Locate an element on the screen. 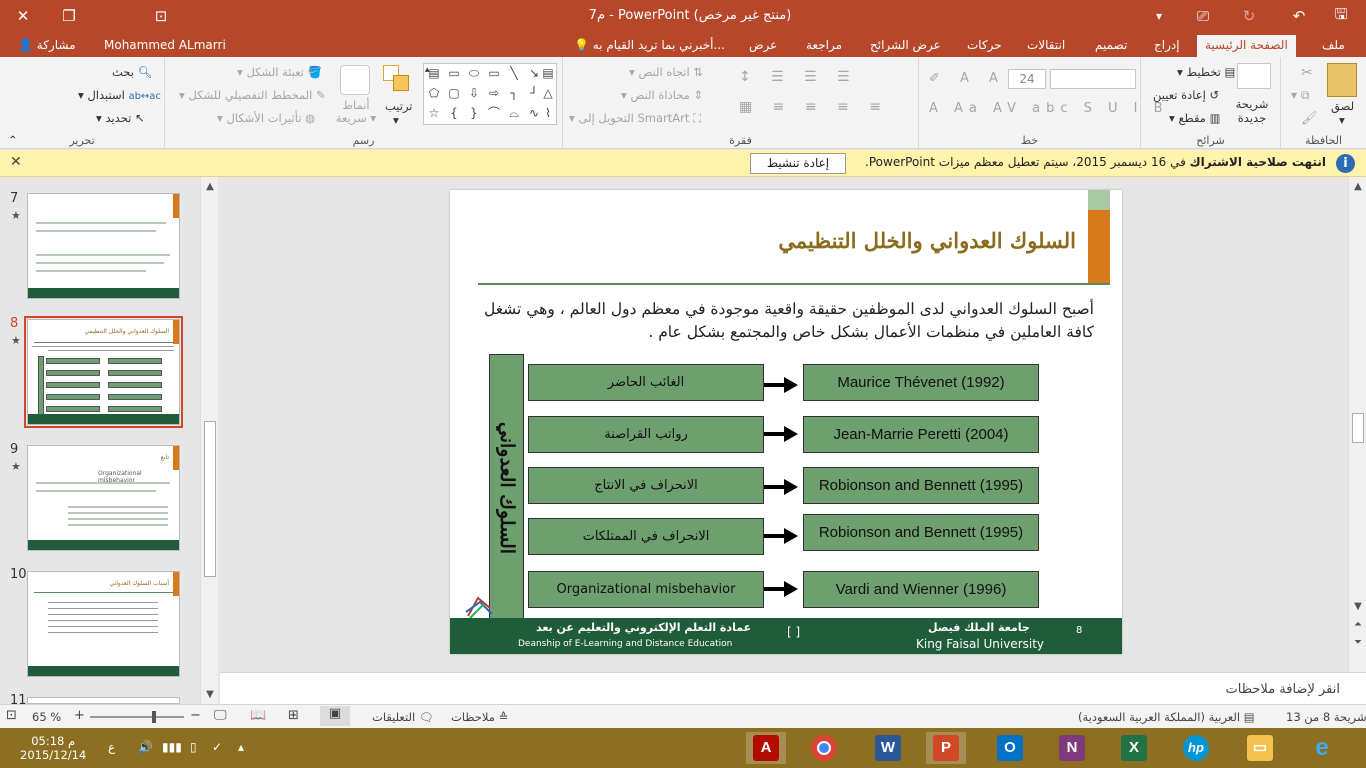  start-from-beginning-icon: ⎚ is located at coordinates (1203, 16).